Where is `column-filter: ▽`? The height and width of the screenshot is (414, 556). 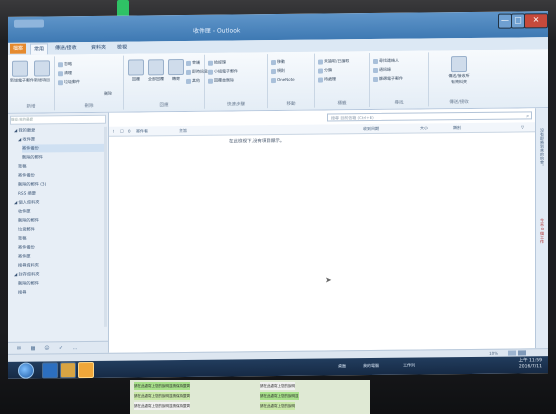 column-filter: ▽ is located at coordinates (522, 126).